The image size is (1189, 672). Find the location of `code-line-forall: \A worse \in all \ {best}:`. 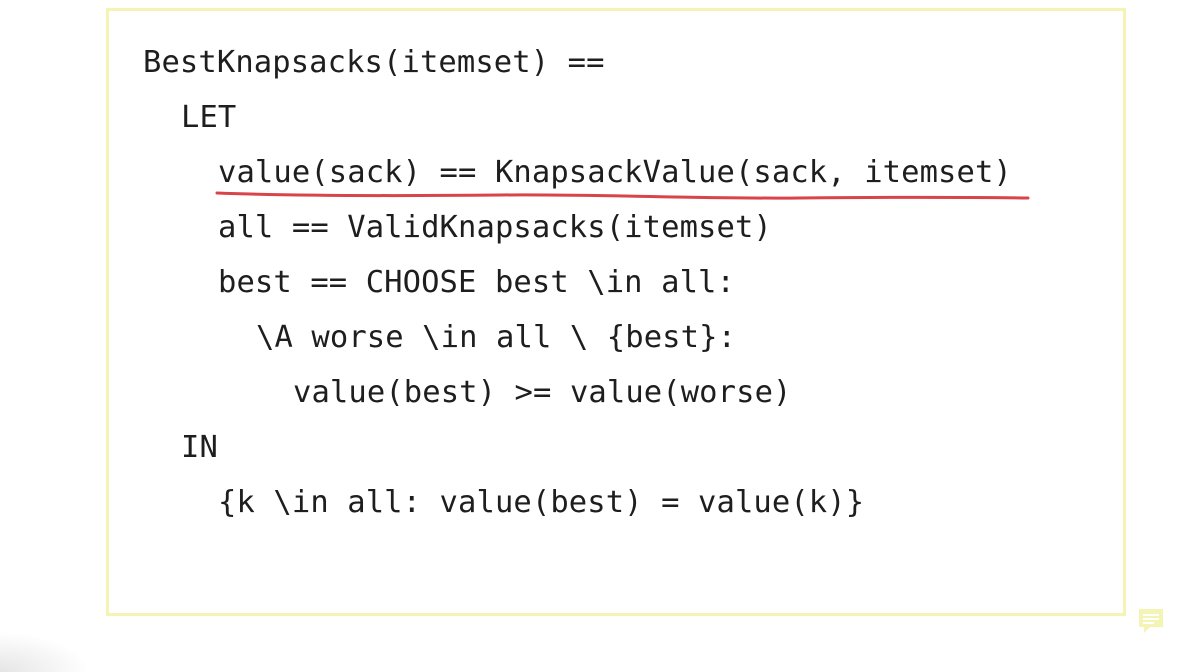

code-line-forall: \A worse \in all \ {best}: is located at coordinates (496, 337).